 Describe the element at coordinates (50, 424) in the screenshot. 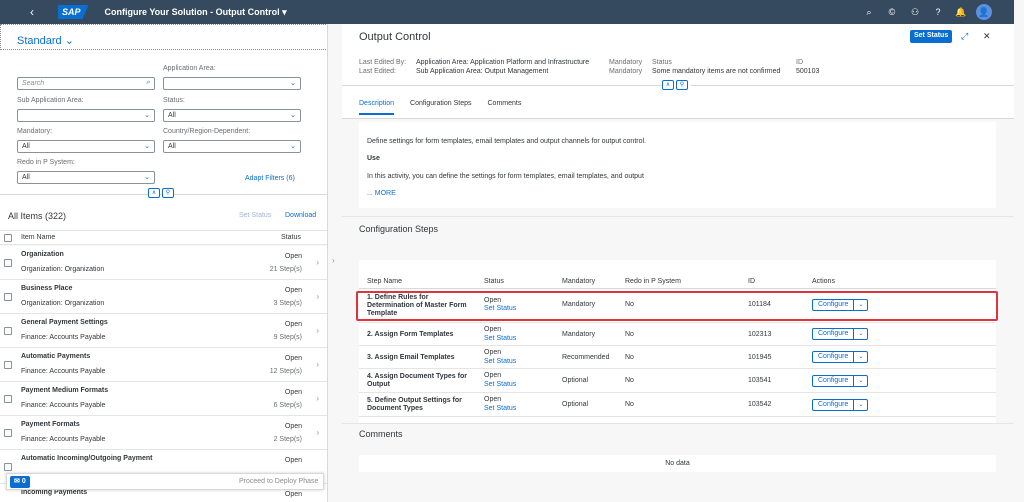

I see `item-name: Payment Formats` at that location.